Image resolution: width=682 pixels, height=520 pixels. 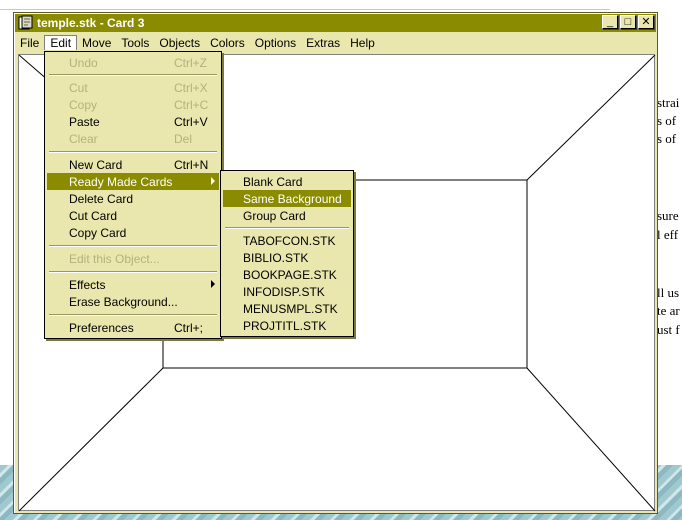 I want to click on menu-item-undo: Undo Ctrl+Z, so click(x=133, y=62).